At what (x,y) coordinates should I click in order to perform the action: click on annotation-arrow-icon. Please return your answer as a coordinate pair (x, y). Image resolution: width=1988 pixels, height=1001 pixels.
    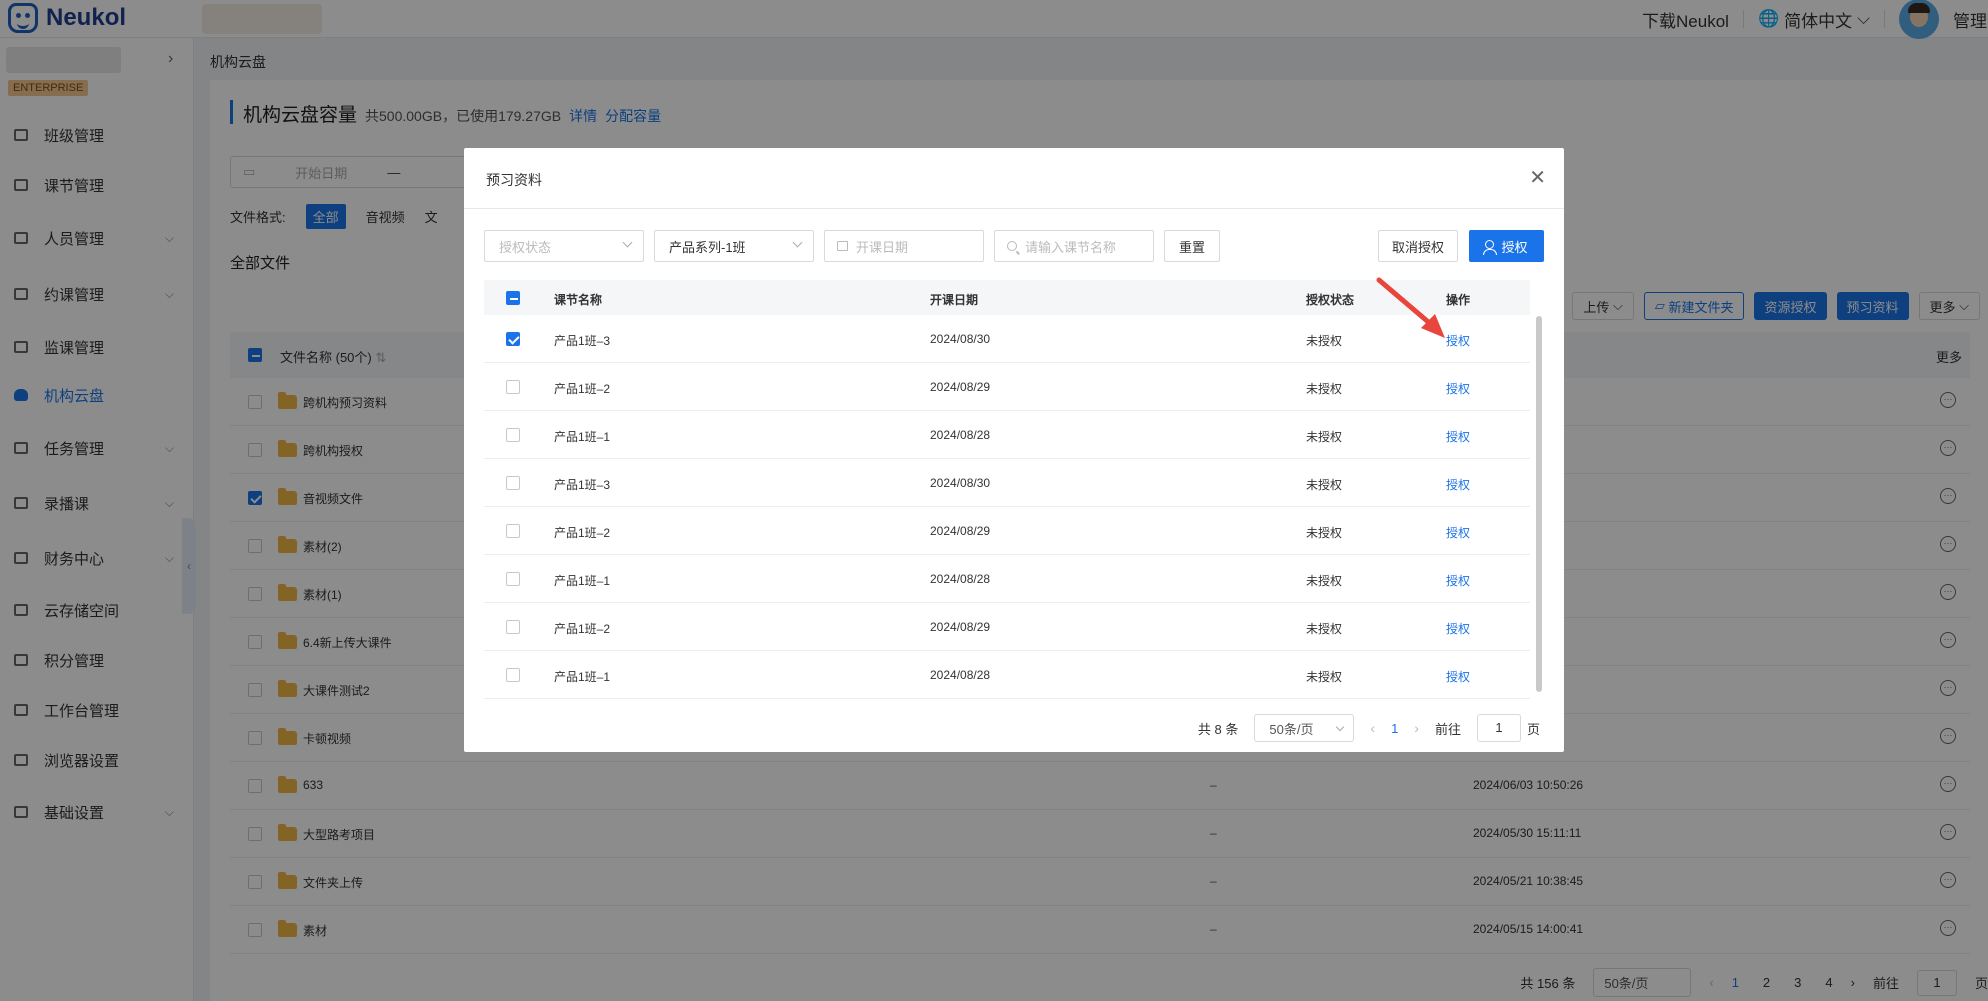
    Looking at the image, I should click on (1410, 307).